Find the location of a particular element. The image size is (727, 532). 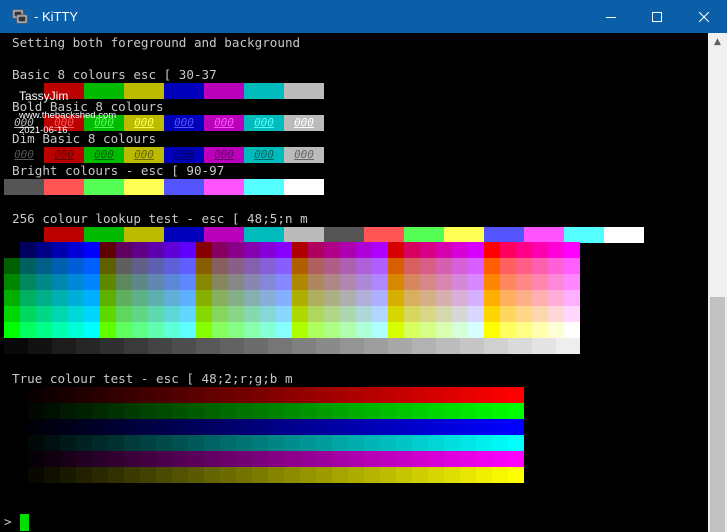

watermark-date: 2021-06-16 is located at coordinates (43, 130).